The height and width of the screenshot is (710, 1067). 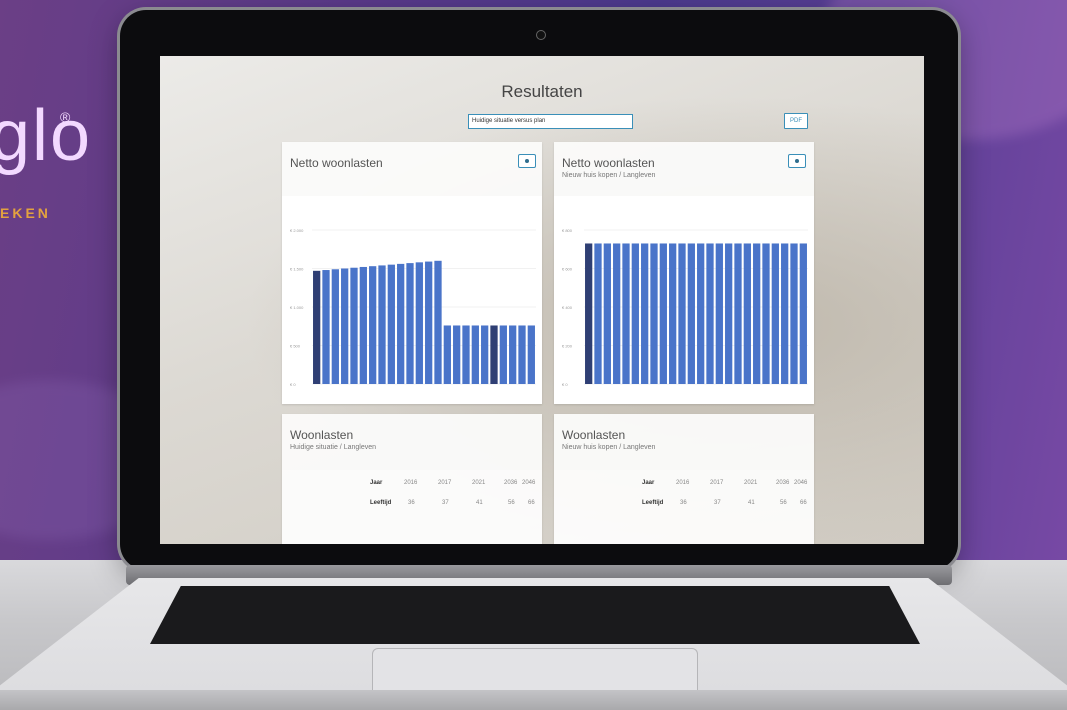 What do you see at coordinates (445, 483) in the screenshot?
I see `year-cell: 2017` at bounding box center [445, 483].